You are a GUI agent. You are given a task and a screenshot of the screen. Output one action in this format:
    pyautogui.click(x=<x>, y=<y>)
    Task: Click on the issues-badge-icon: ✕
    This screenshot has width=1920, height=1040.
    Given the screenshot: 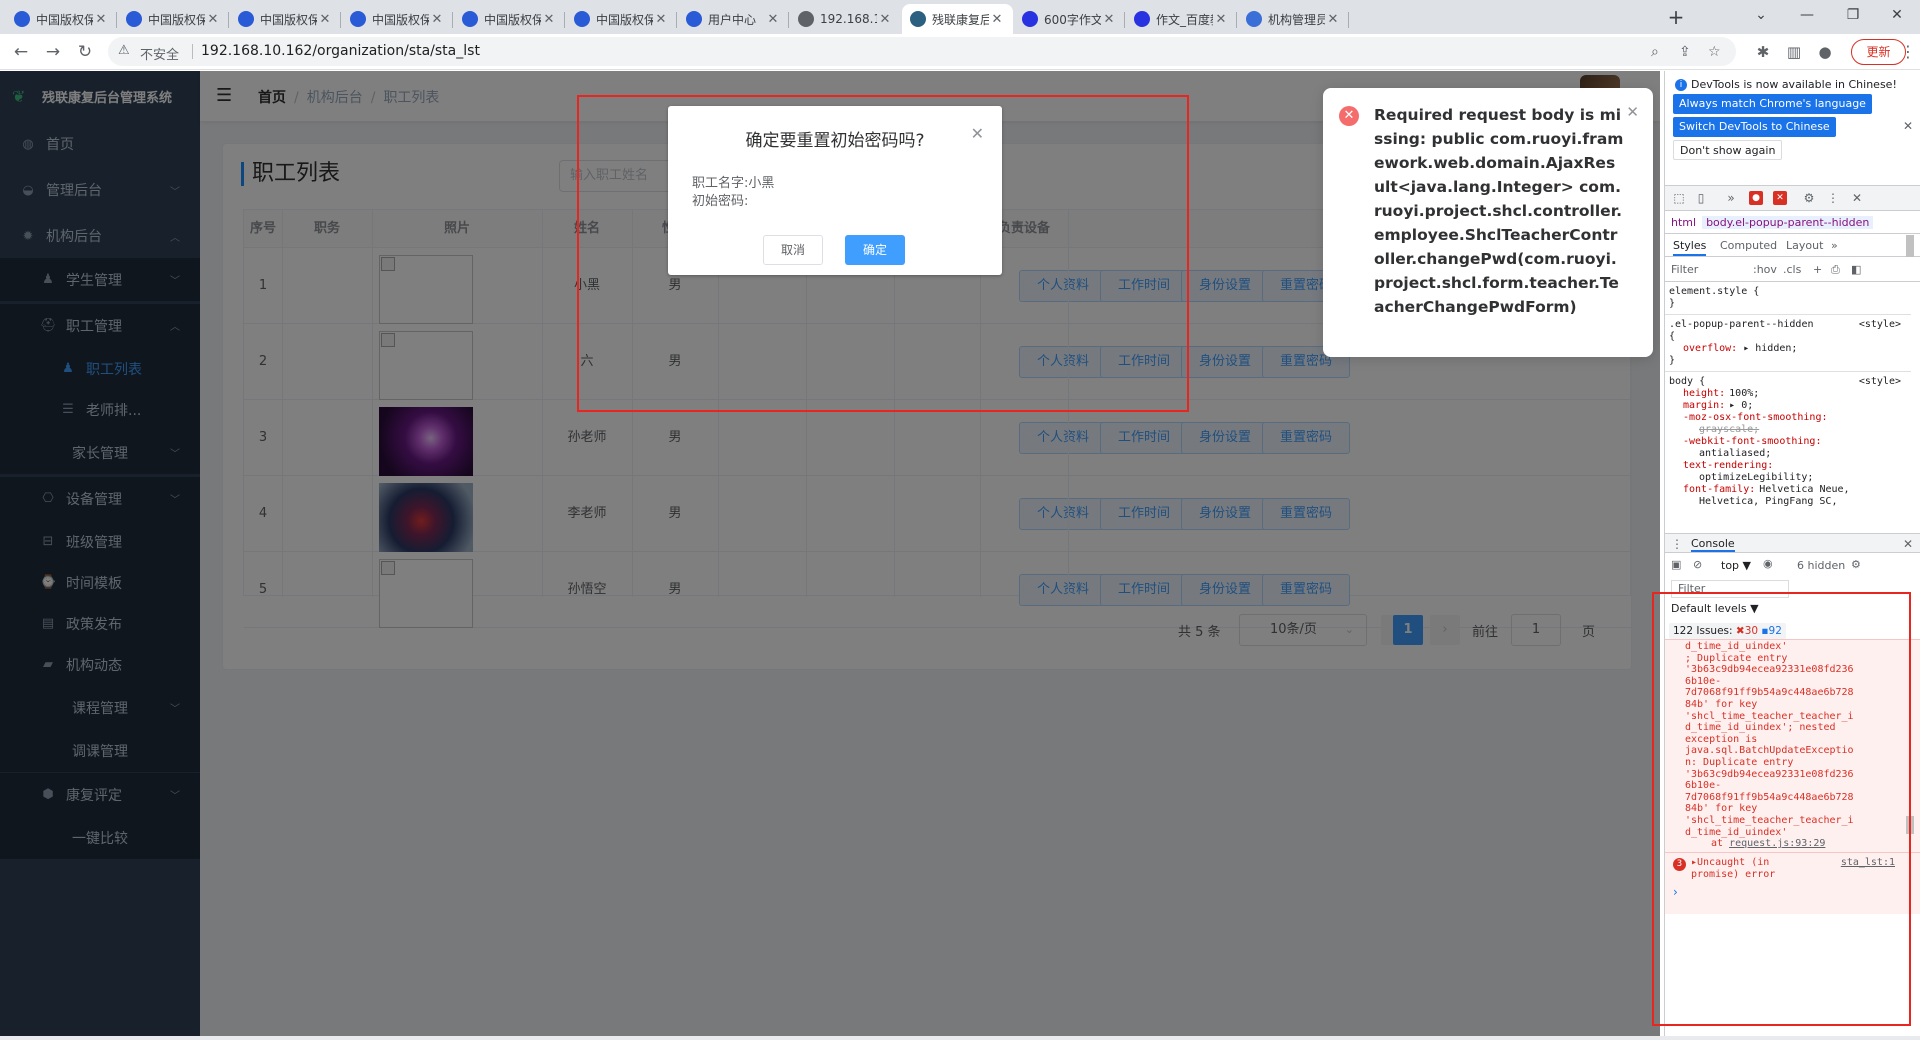 What is the action you would take?
    pyautogui.click(x=1780, y=198)
    